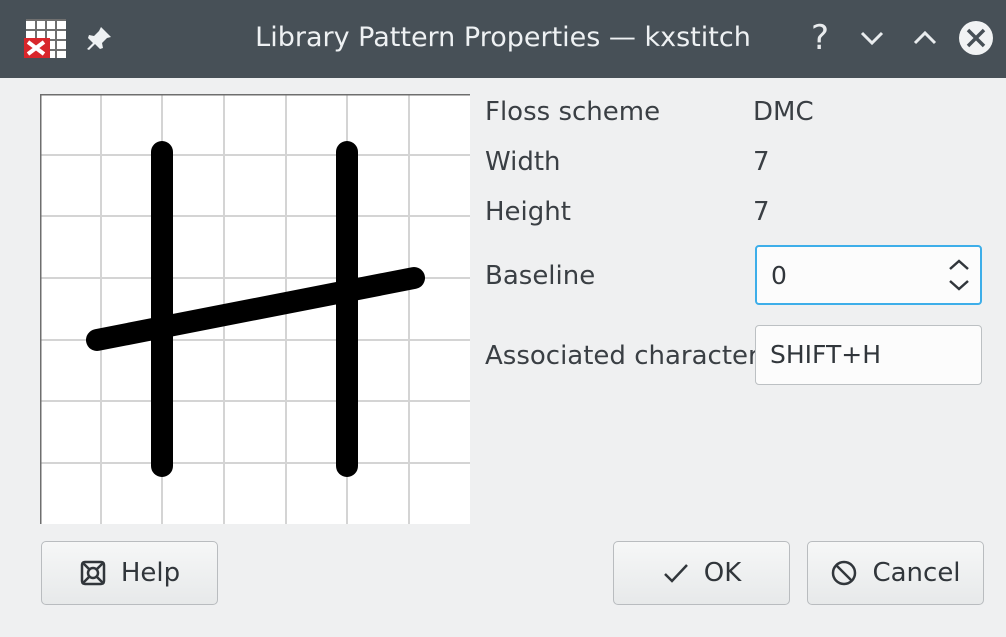 The height and width of the screenshot is (637, 1006). I want to click on title-bar: Library Pattern Properties — kxstitch ?, so click(503, 39).